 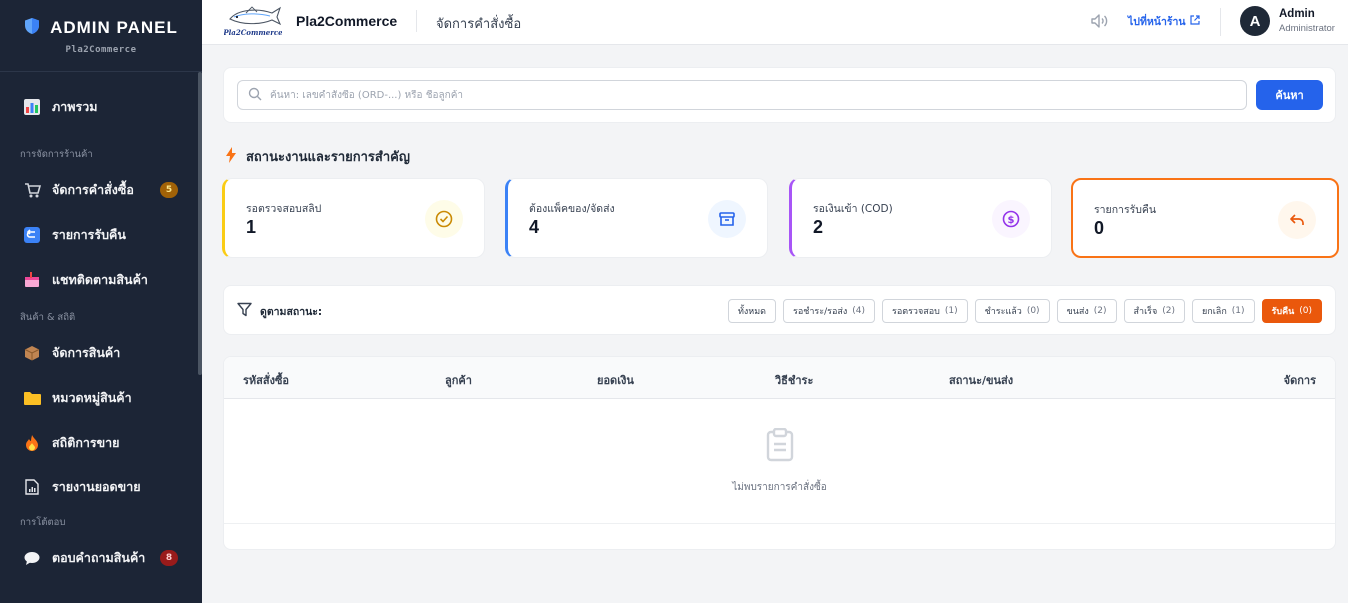 I want to click on stat-value: 1, so click(x=251, y=227).